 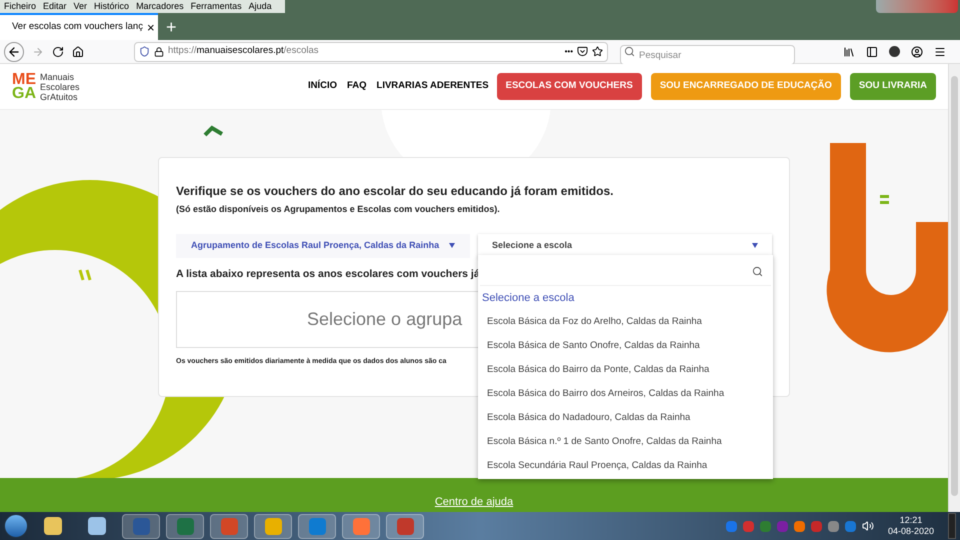 I want to click on home-icon, so click(x=78, y=52).